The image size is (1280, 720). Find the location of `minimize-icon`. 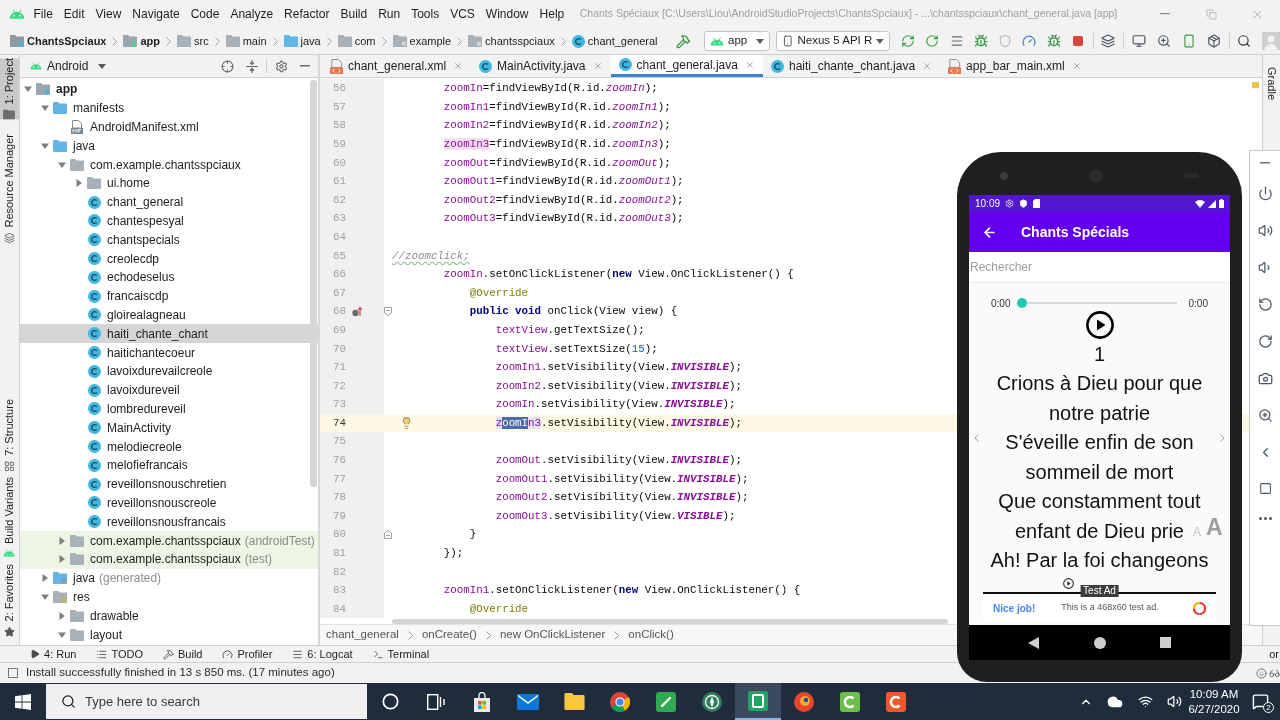

minimize-icon is located at coordinates (1265, 163).